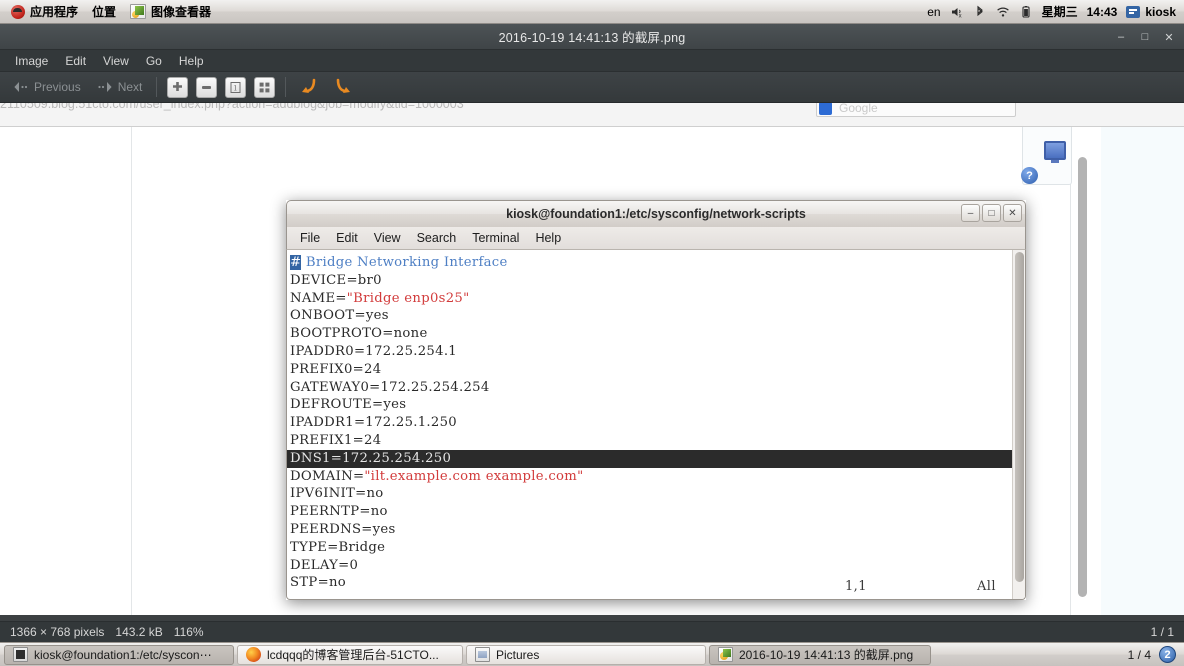  What do you see at coordinates (324, 565) in the screenshot?
I see `vim-line-text: DELAY=0` at bounding box center [324, 565].